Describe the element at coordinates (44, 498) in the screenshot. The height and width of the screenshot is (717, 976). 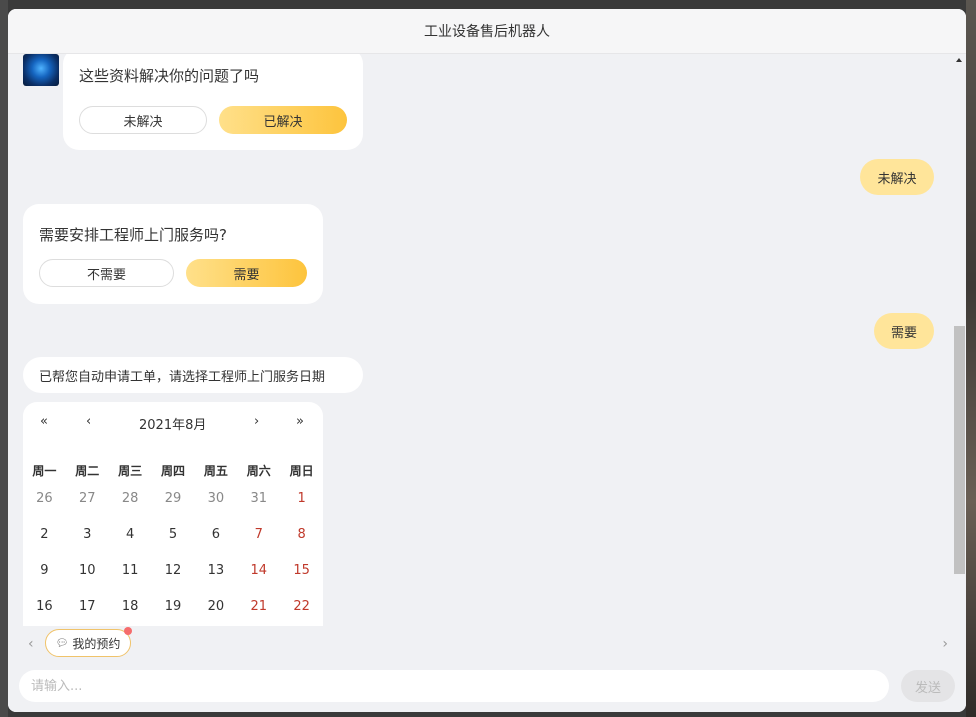
I see `calendar-day: 26` at that location.